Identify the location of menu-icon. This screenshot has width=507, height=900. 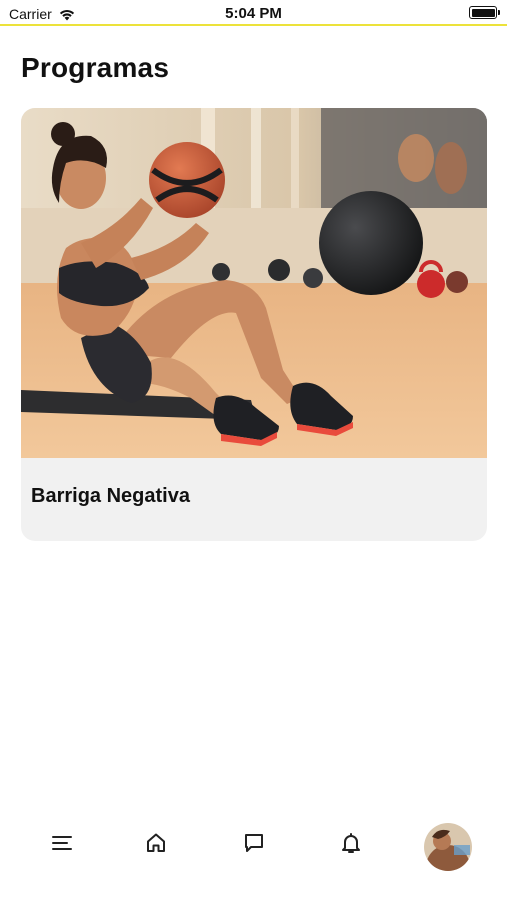
(62, 843).